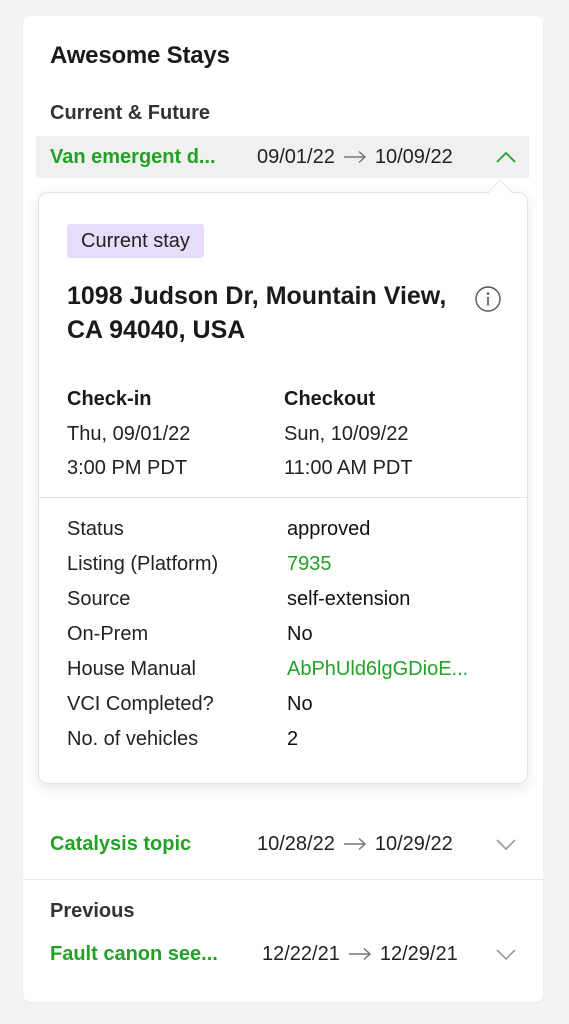 This screenshot has width=569, height=1024. Describe the element at coordinates (130, 113) in the screenshot. I see `section-current-future: Current & Future` at that location.